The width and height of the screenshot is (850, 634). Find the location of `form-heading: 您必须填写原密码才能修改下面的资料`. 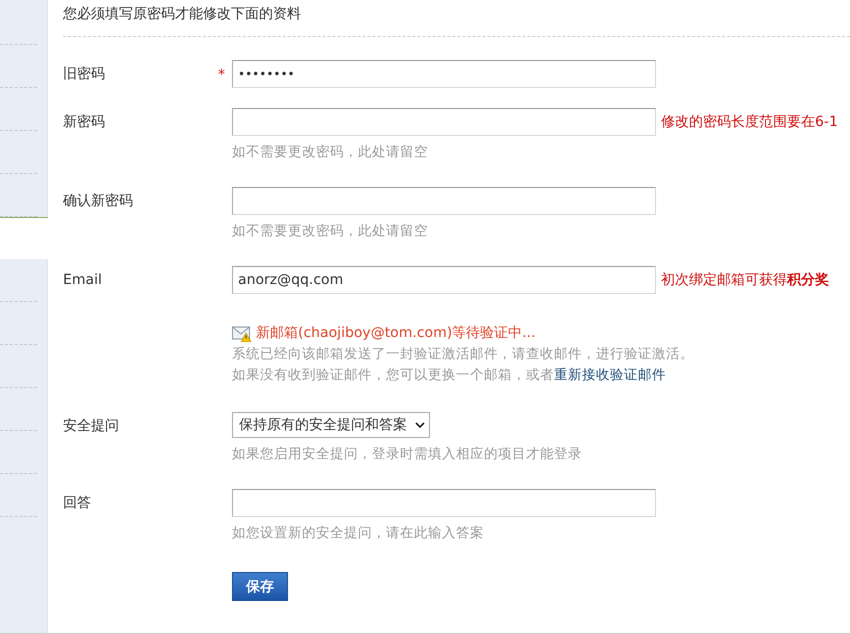

form-heading: 您必须填写原密码才能修改下面的资料 is located at coordinates (456, 18).